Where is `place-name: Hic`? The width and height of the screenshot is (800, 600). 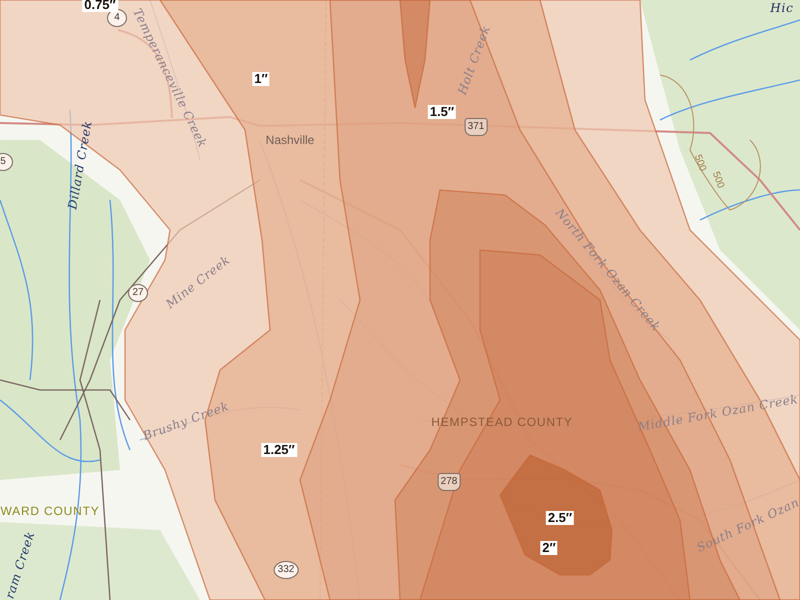
place-name: Hic is located at coordinates (782, 8).